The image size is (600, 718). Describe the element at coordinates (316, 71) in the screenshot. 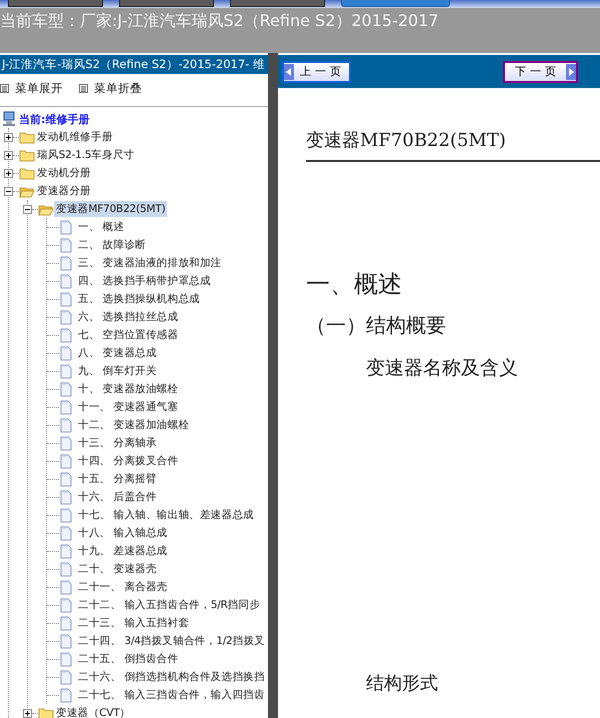

I see `previous-page-button: 上一页` at that location.